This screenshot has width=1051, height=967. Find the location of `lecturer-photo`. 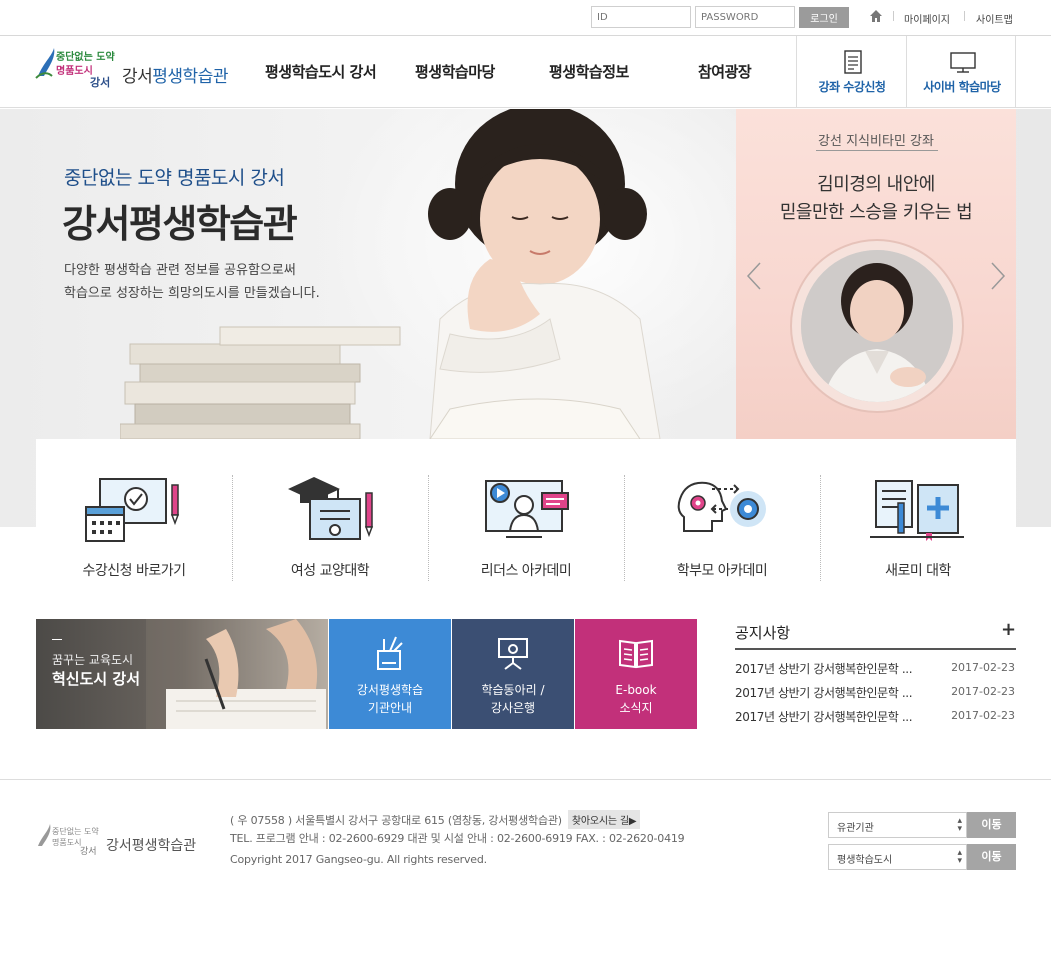

lecturer-photo is located at coordinates (877, 326).